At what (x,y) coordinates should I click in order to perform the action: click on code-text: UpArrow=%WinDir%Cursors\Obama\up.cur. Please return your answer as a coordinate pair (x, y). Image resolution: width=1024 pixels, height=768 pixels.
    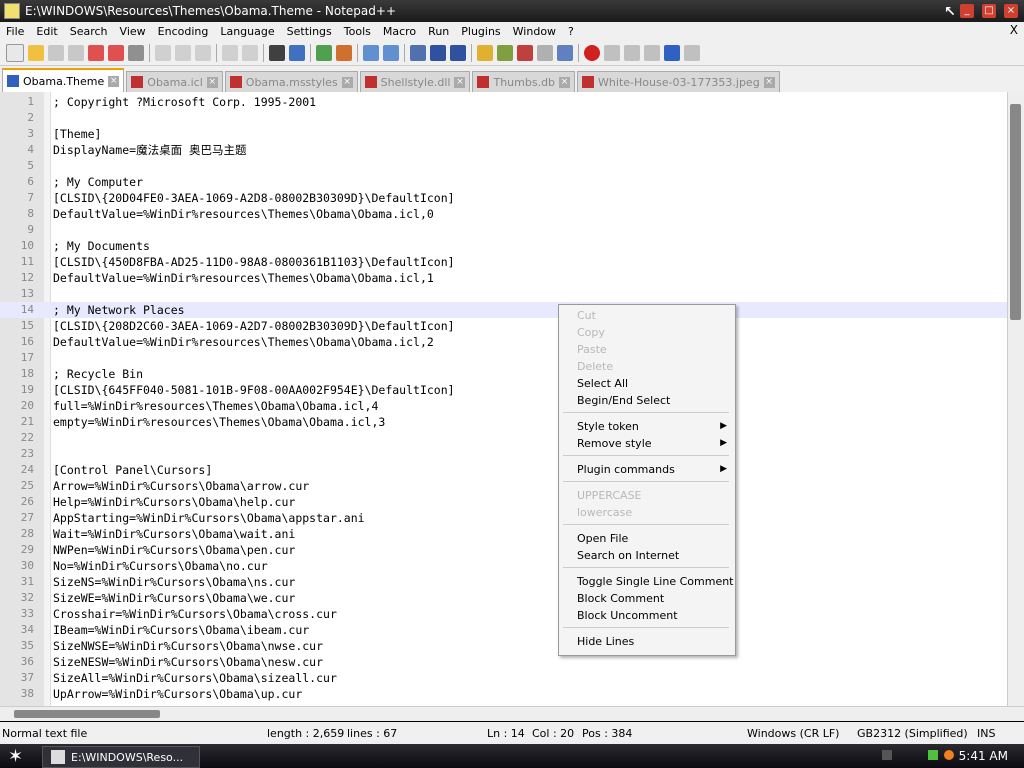
    Looking at the image, I should click on (177, 694).